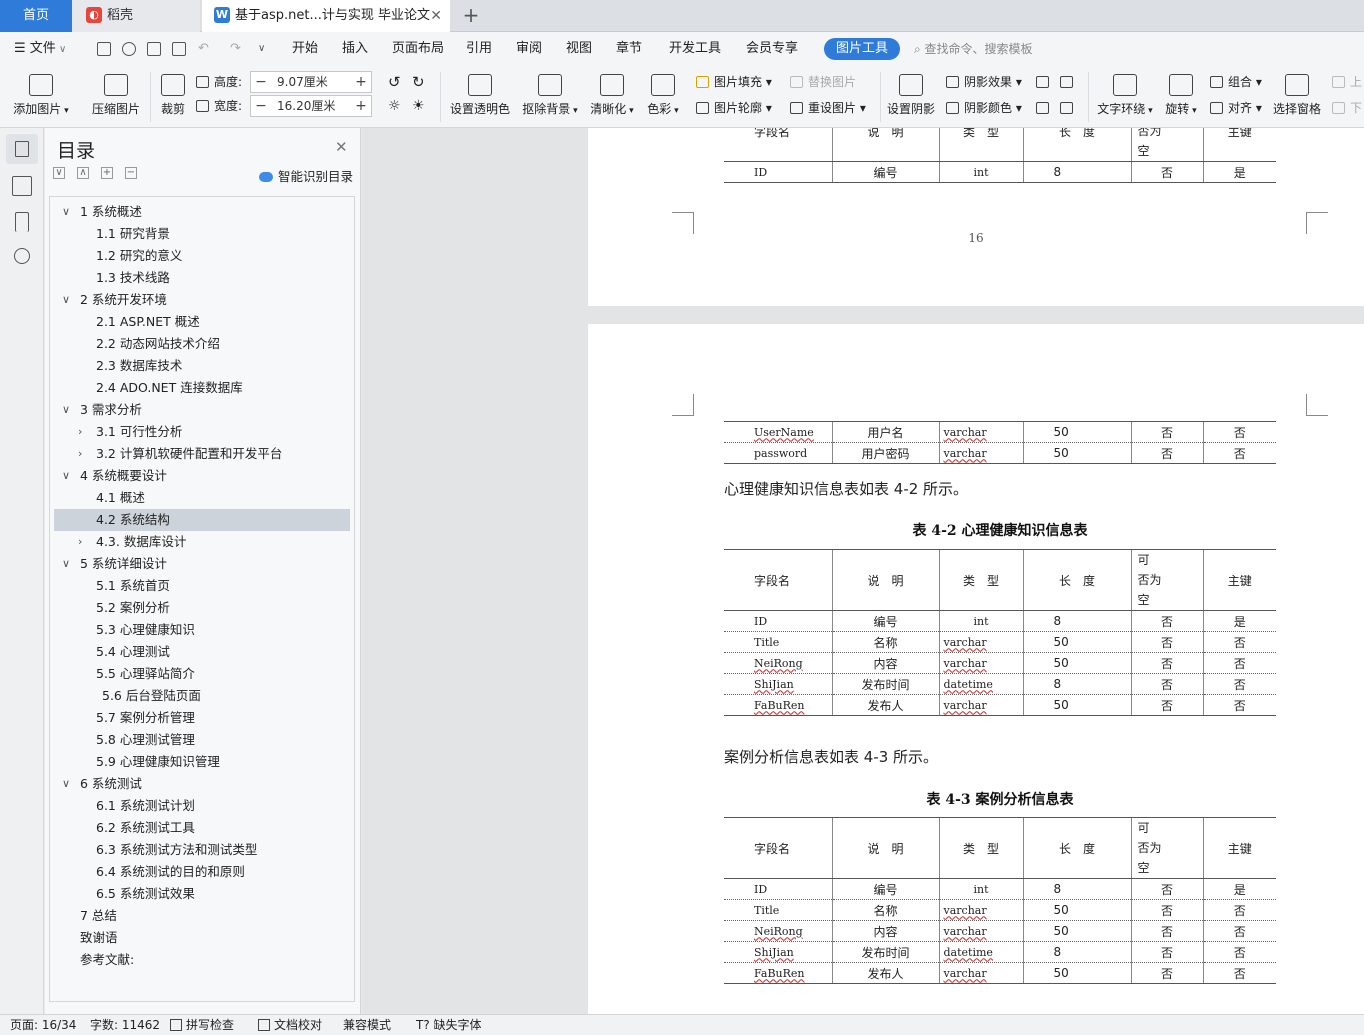  I want to click on collapse-all-icon: ∨, so click(59, 173).